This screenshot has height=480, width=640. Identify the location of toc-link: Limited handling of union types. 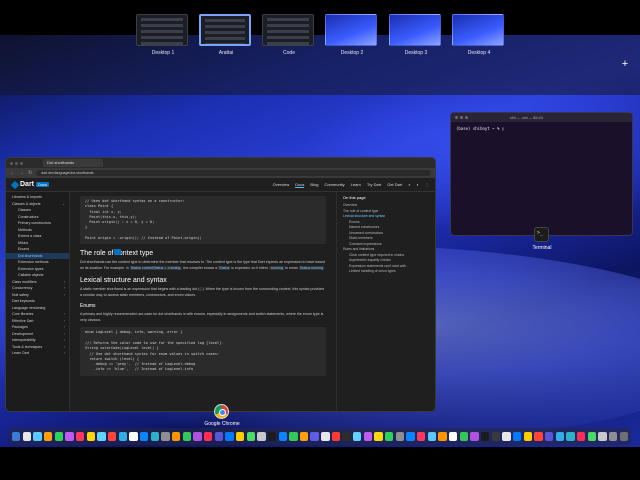
(386, 272).